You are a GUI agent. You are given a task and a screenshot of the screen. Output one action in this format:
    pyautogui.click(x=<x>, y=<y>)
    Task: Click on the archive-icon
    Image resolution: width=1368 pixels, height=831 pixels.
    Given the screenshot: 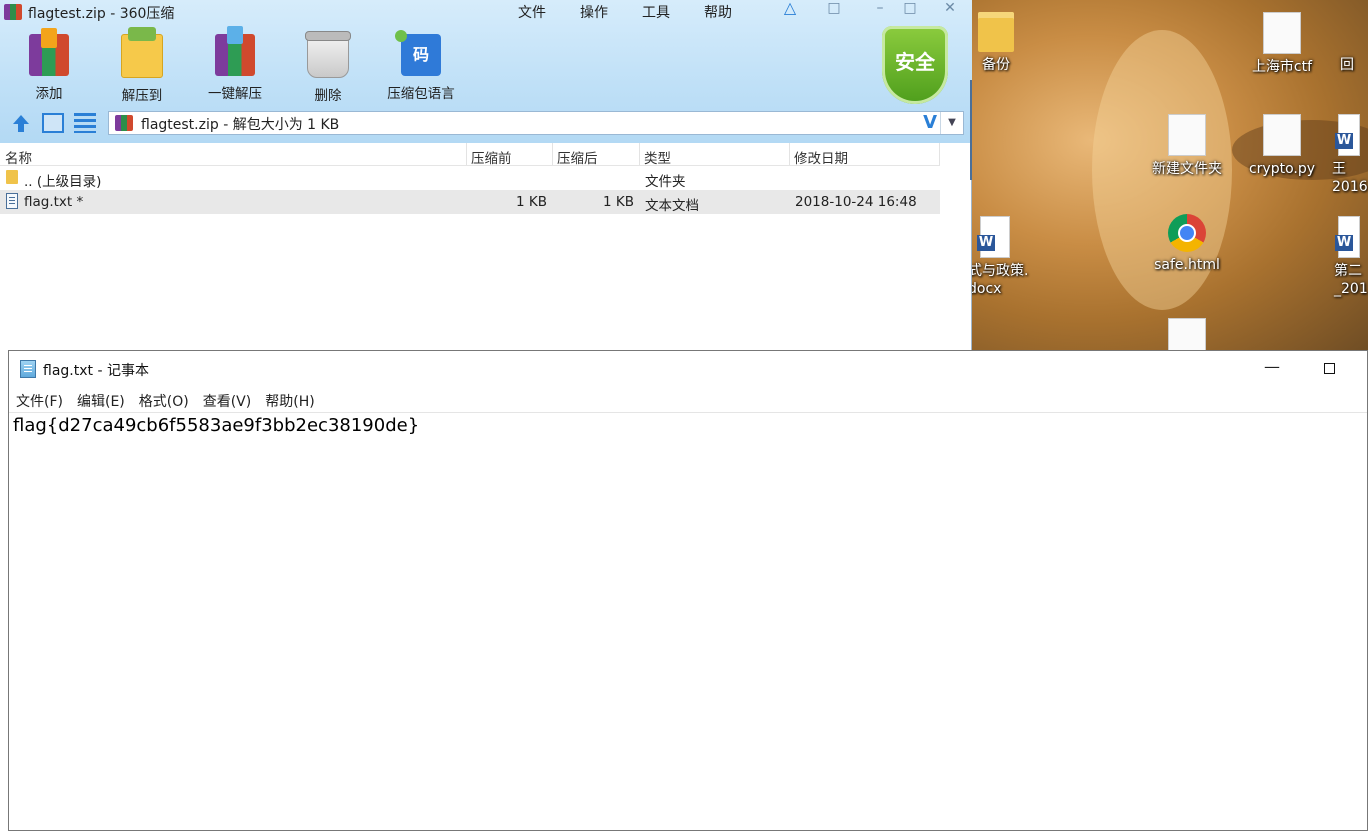 What is the action you would take?
    pyautogui.click(x=124, y=123)
    